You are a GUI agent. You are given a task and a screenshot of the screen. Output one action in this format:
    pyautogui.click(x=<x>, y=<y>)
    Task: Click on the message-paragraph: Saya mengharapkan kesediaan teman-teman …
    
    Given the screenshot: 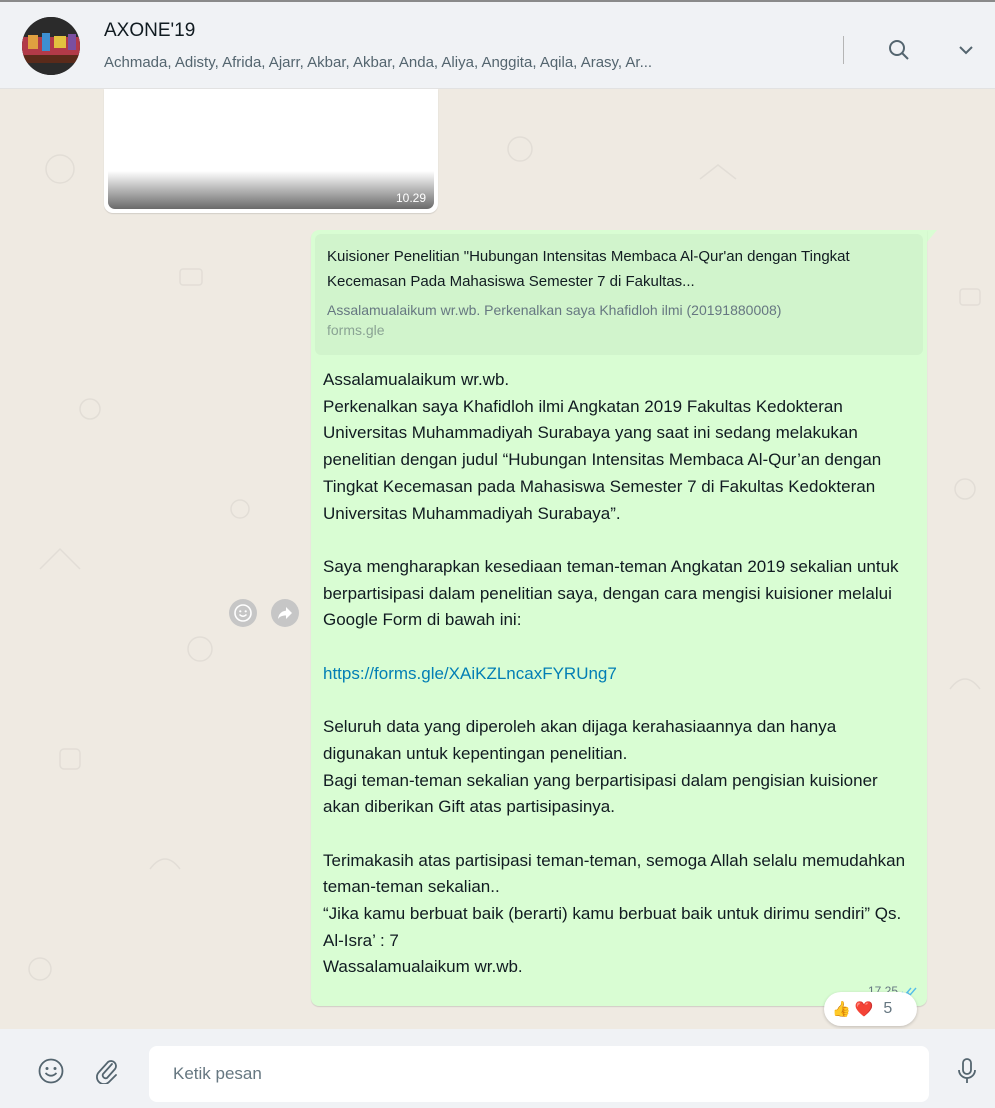 What is the action you would take?
    pyautogui.click(x=613, y=593)
    